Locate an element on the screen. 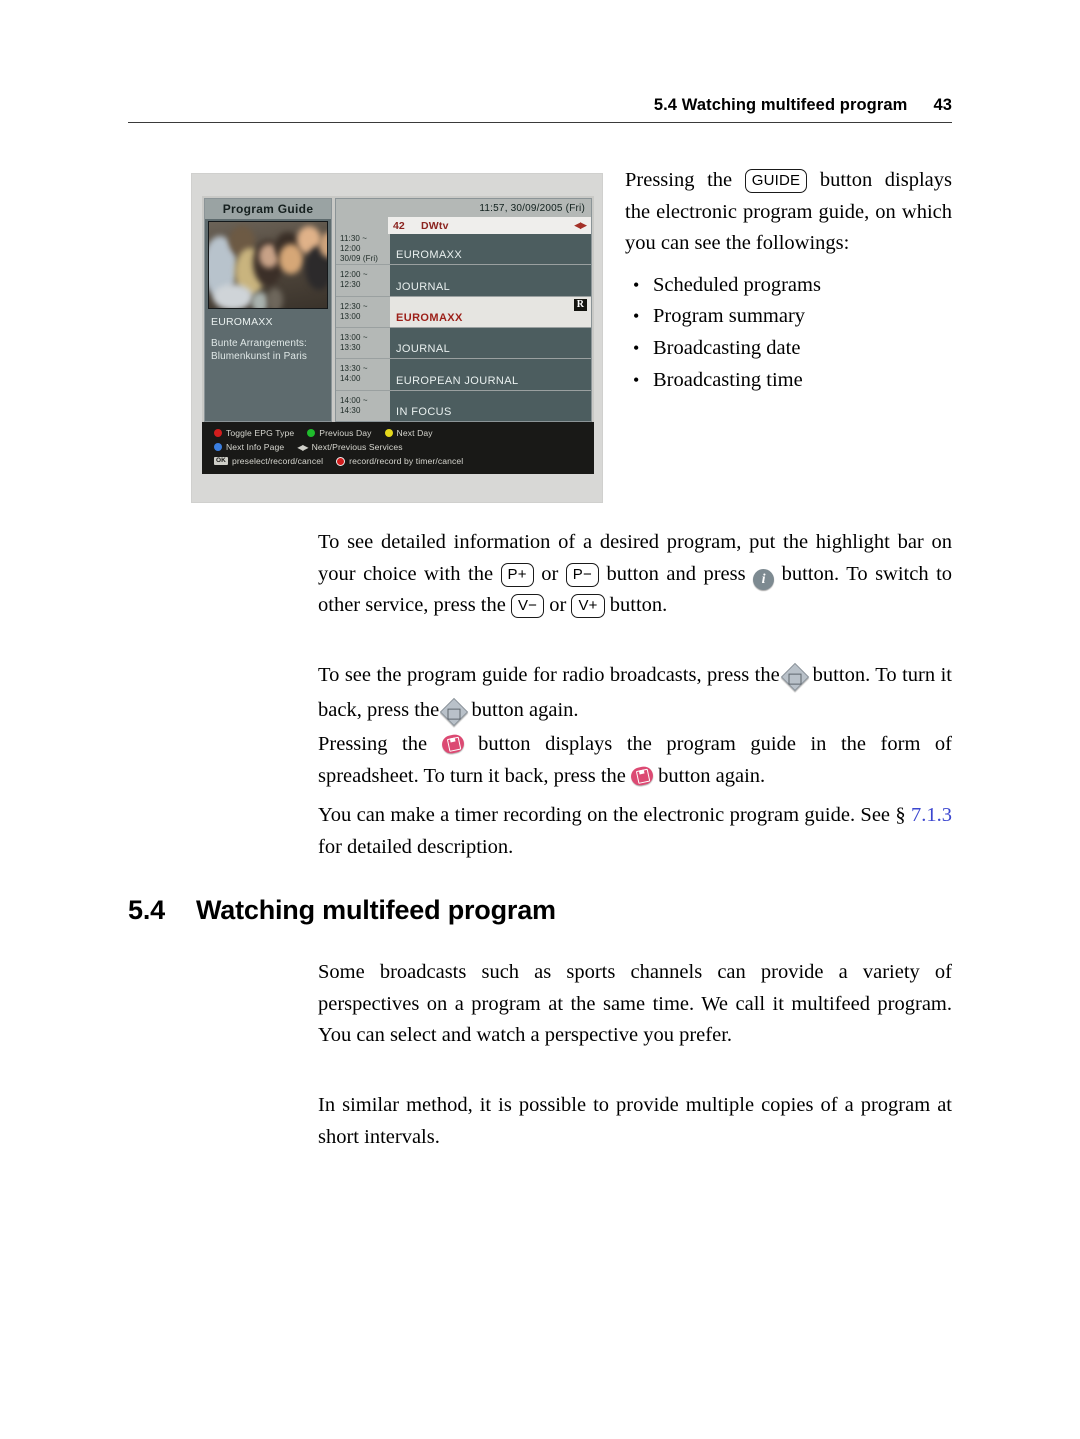  legend-label: preselect/record/cancel is located at coordinates (277, 461).